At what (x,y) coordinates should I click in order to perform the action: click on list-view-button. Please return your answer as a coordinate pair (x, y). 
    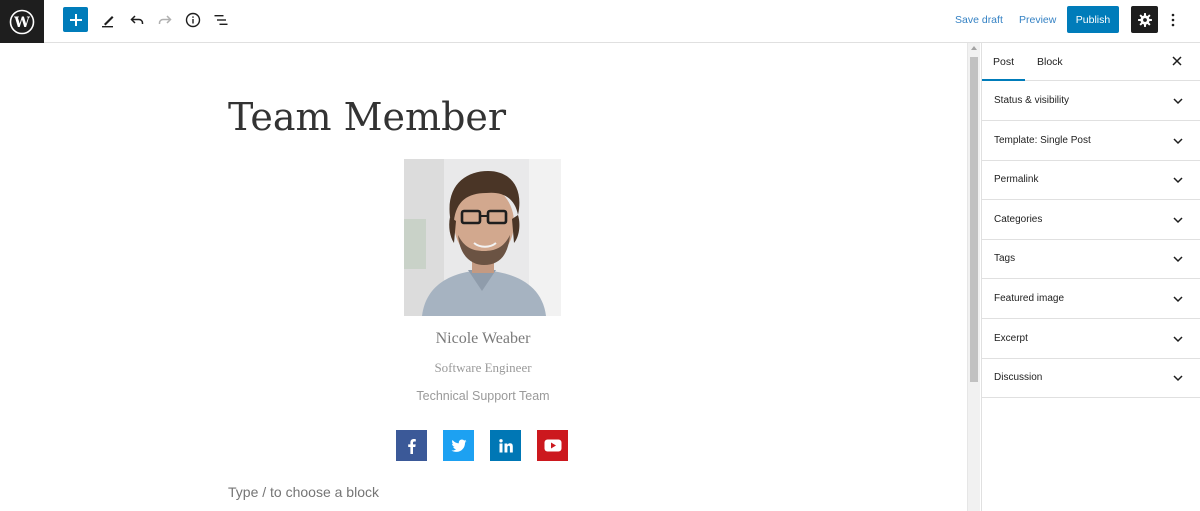
    Looking at the image, I should click on (221, 20).